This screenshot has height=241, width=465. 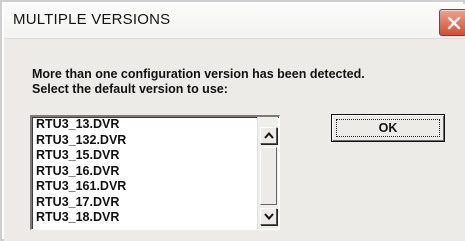 I want to click on list-item: RTU3_18.DVR, so click(x=147, y=218).